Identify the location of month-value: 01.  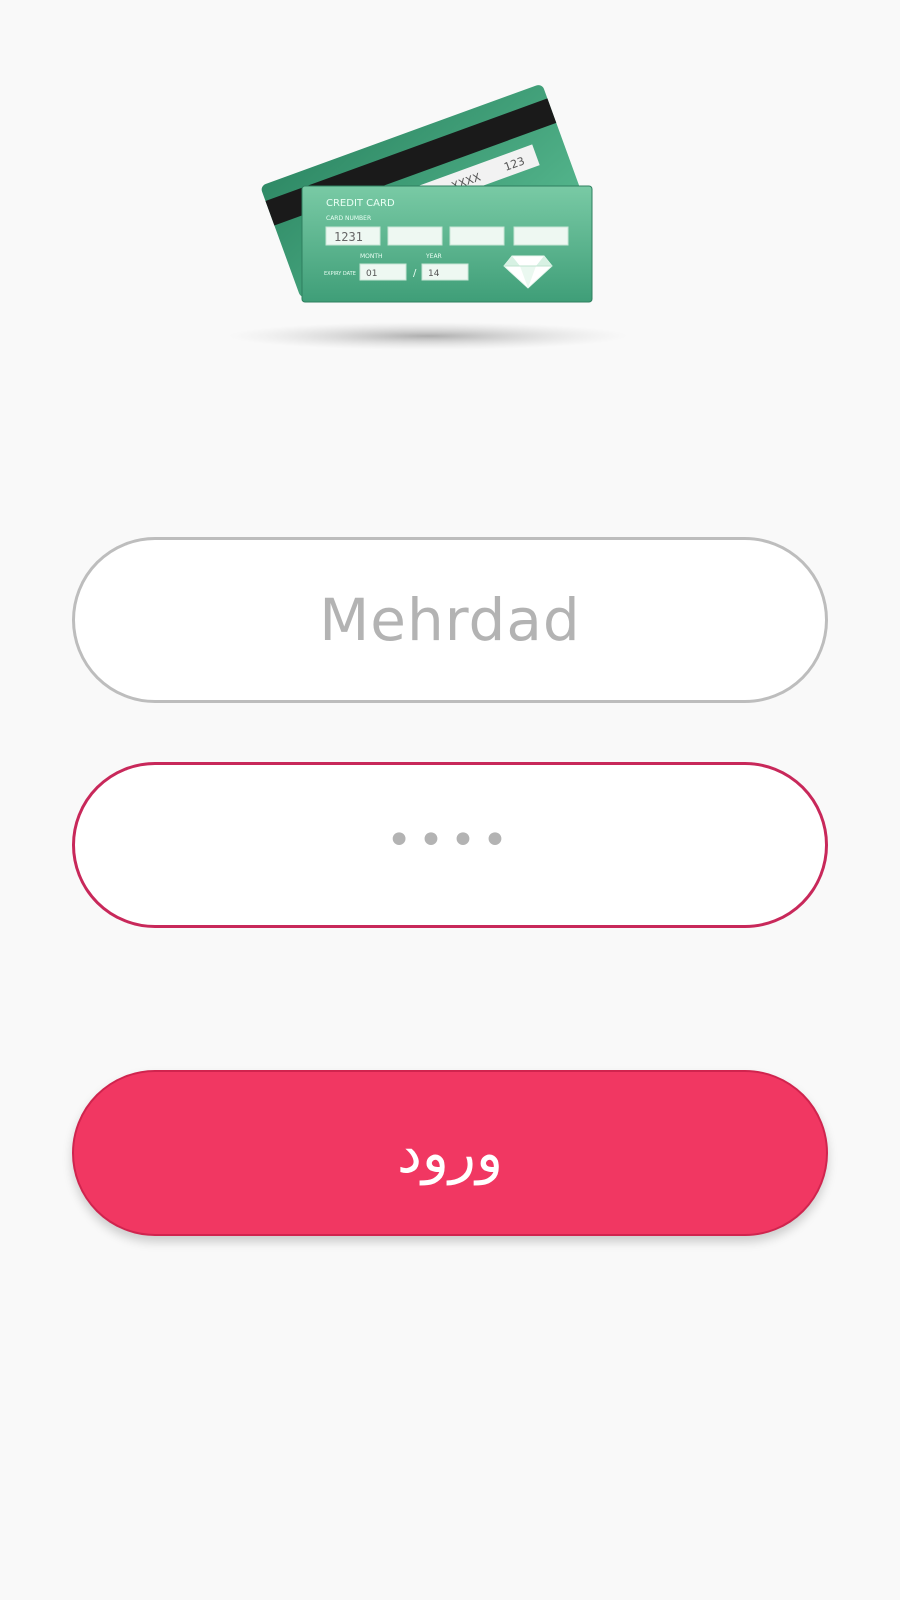
(371, 274).